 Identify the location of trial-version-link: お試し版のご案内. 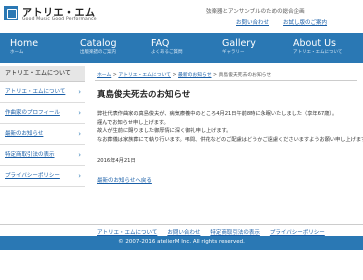
(305, 23).